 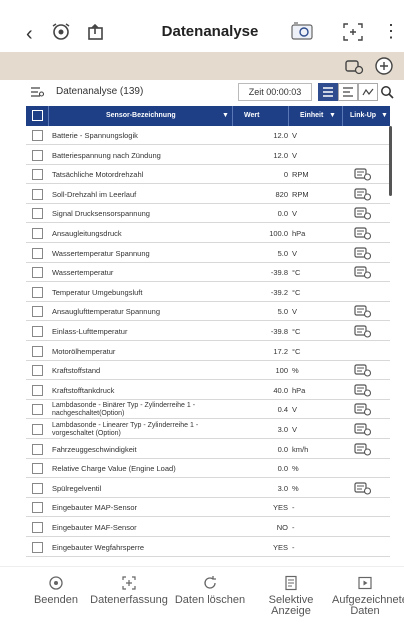 What do you see at coordinates (208, 233) in the screenshot?
I see `table-row: Ansaugleitungsdruck 100.0 hPa` at bounding box center [208, 233].